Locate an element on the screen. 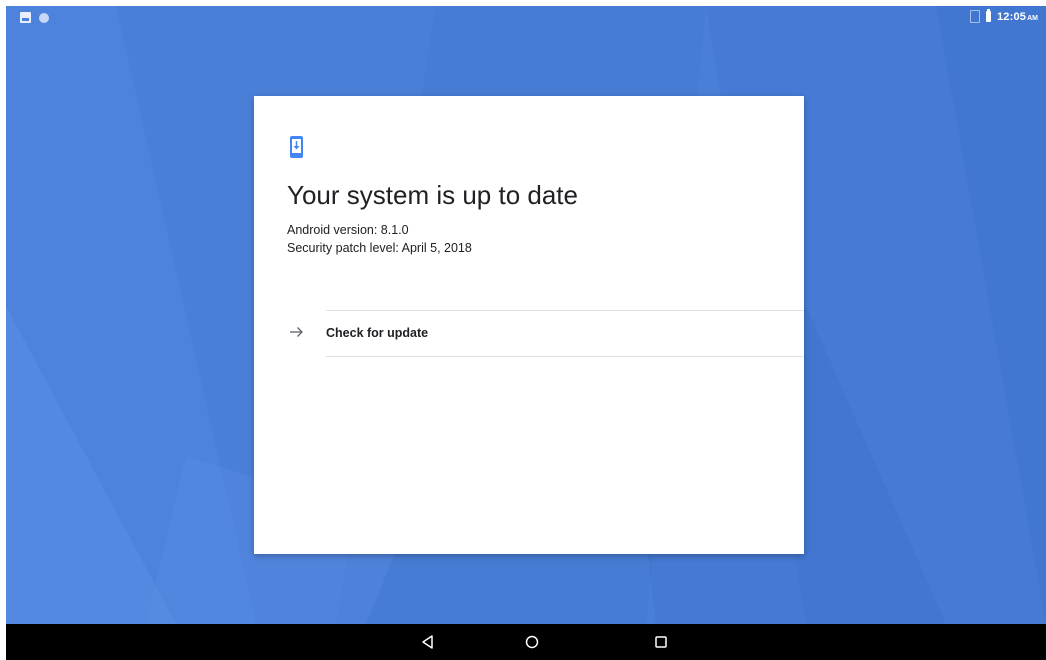 Image resolution: width=1046 pixels, height=660 pixels. security-patch-text: Security patch level: April 5, 2018 is located at coordinates (379, 248).